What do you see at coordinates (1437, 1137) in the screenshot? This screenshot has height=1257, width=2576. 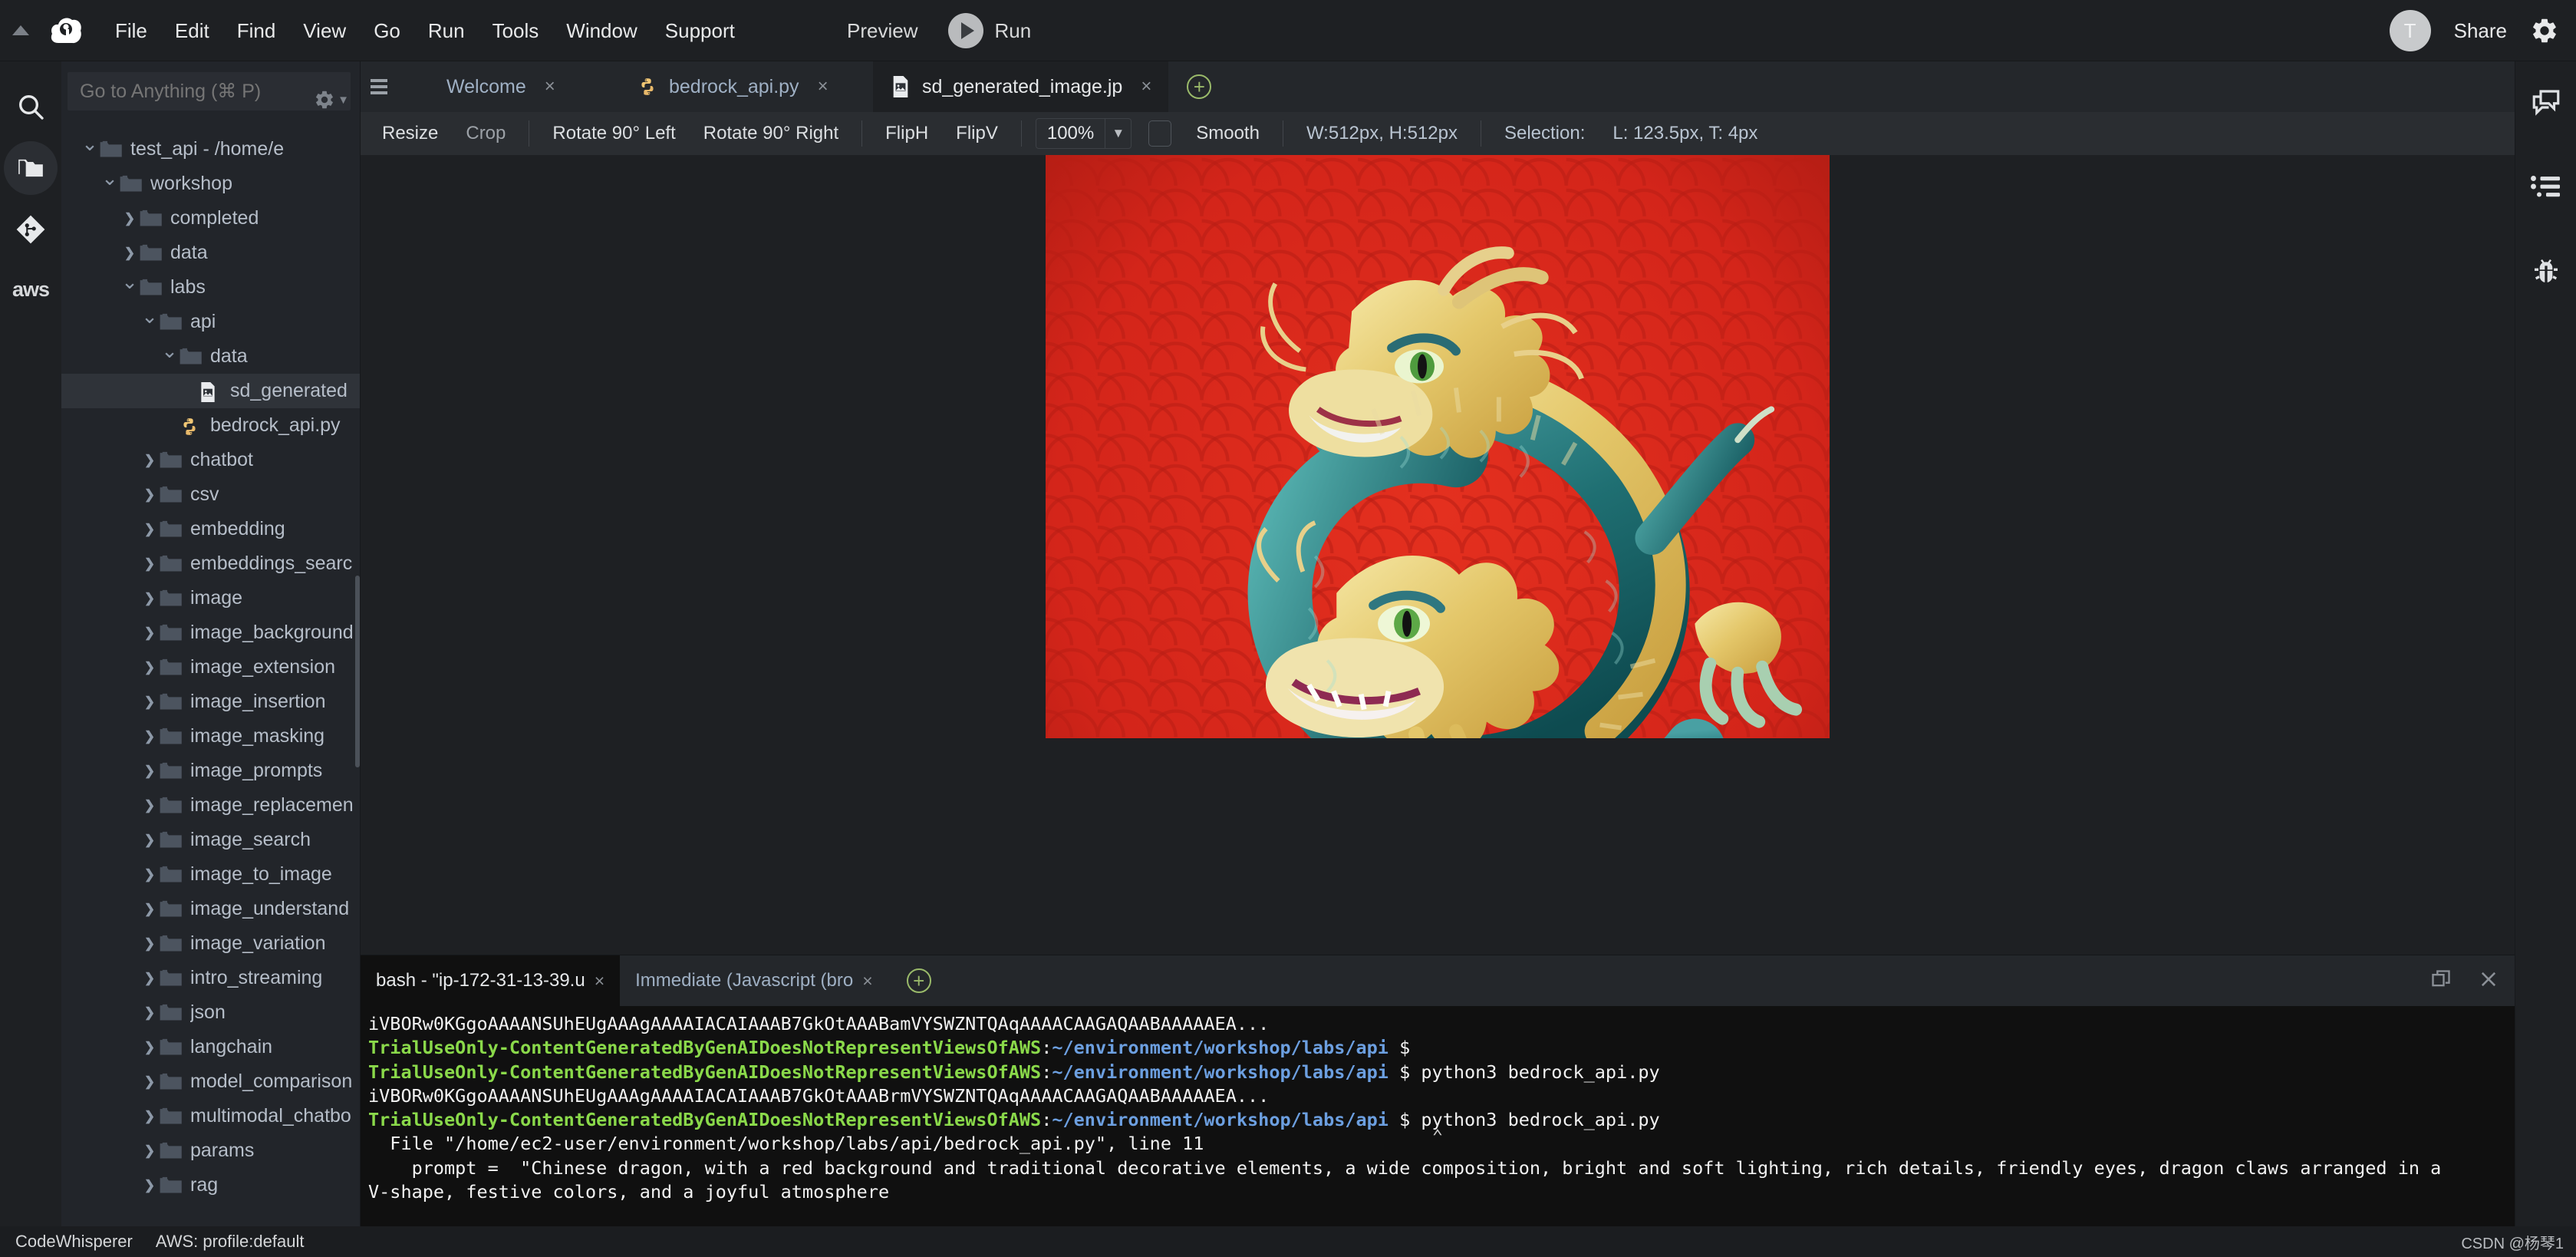 I see `chevron-up-icon: ⌃` at bounding box center [1437, 1137].